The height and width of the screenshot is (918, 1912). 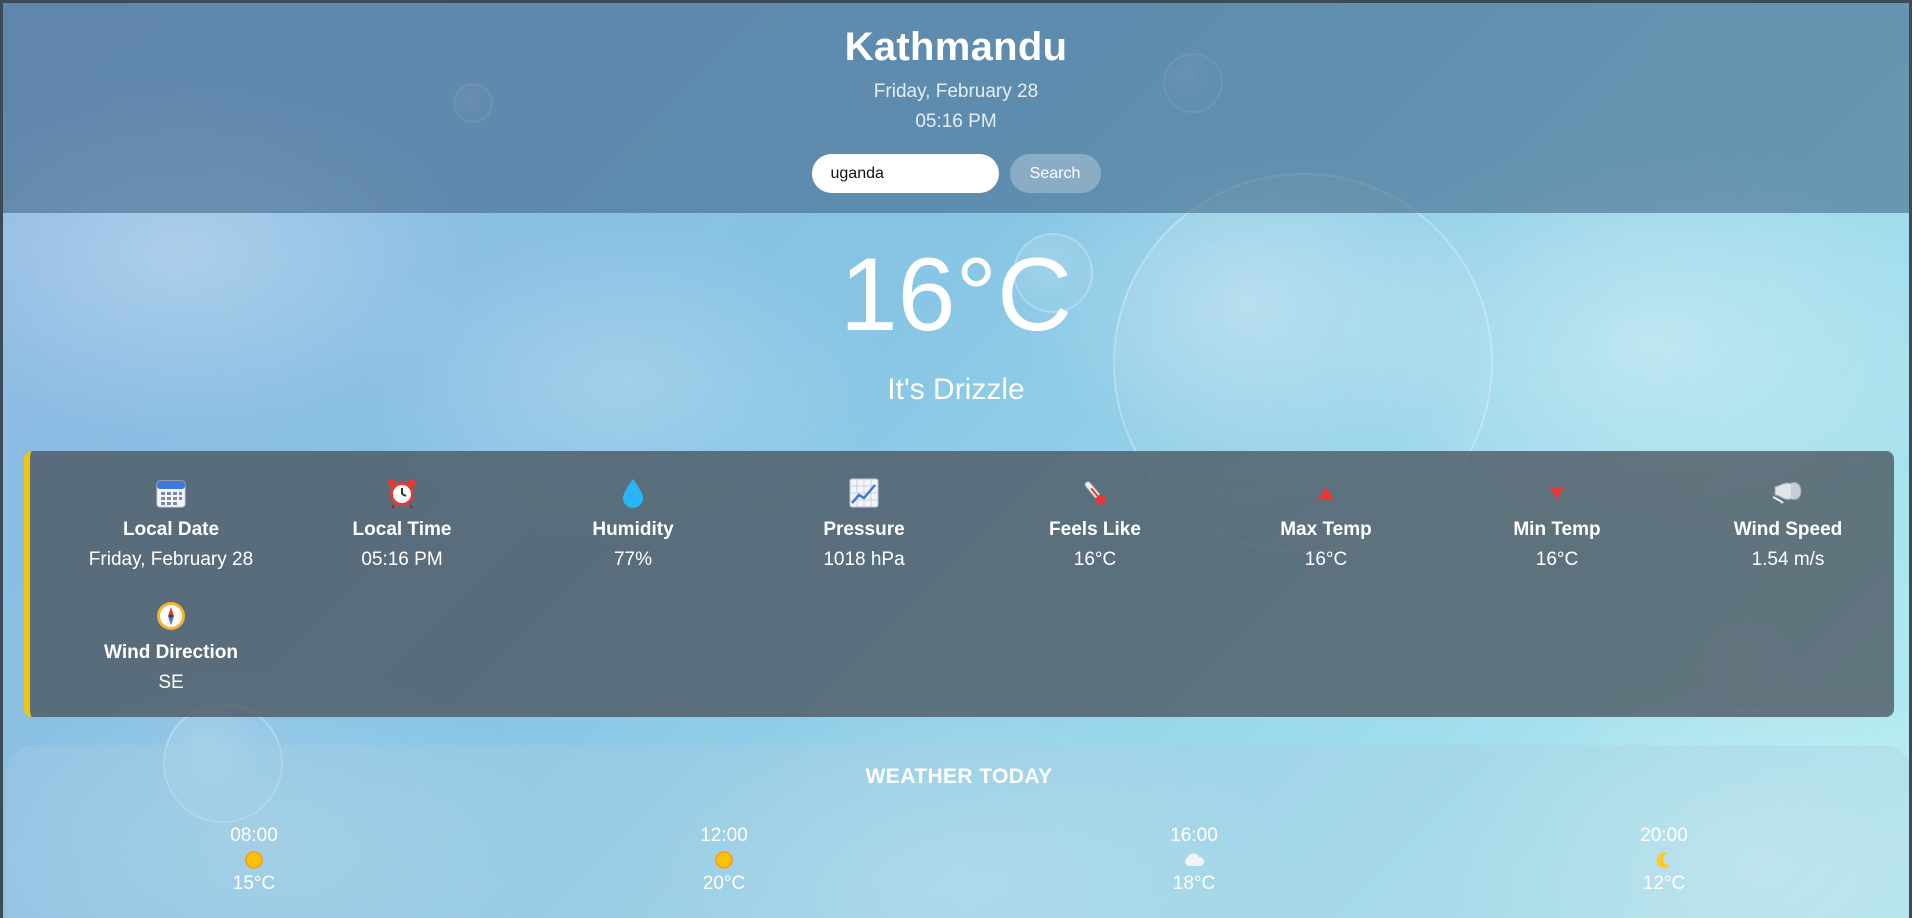 I want to click on detail-wind-direction: Wind Direction SE, so click(x=171, y=646).